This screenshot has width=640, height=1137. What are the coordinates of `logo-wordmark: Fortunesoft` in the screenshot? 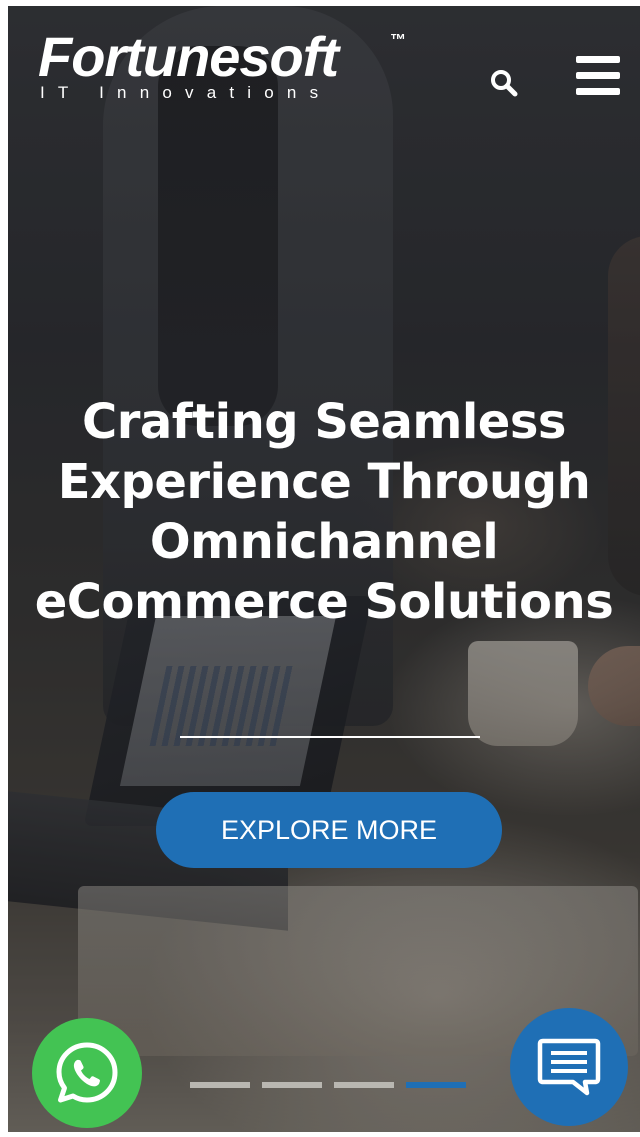 It's located at (188, 56).